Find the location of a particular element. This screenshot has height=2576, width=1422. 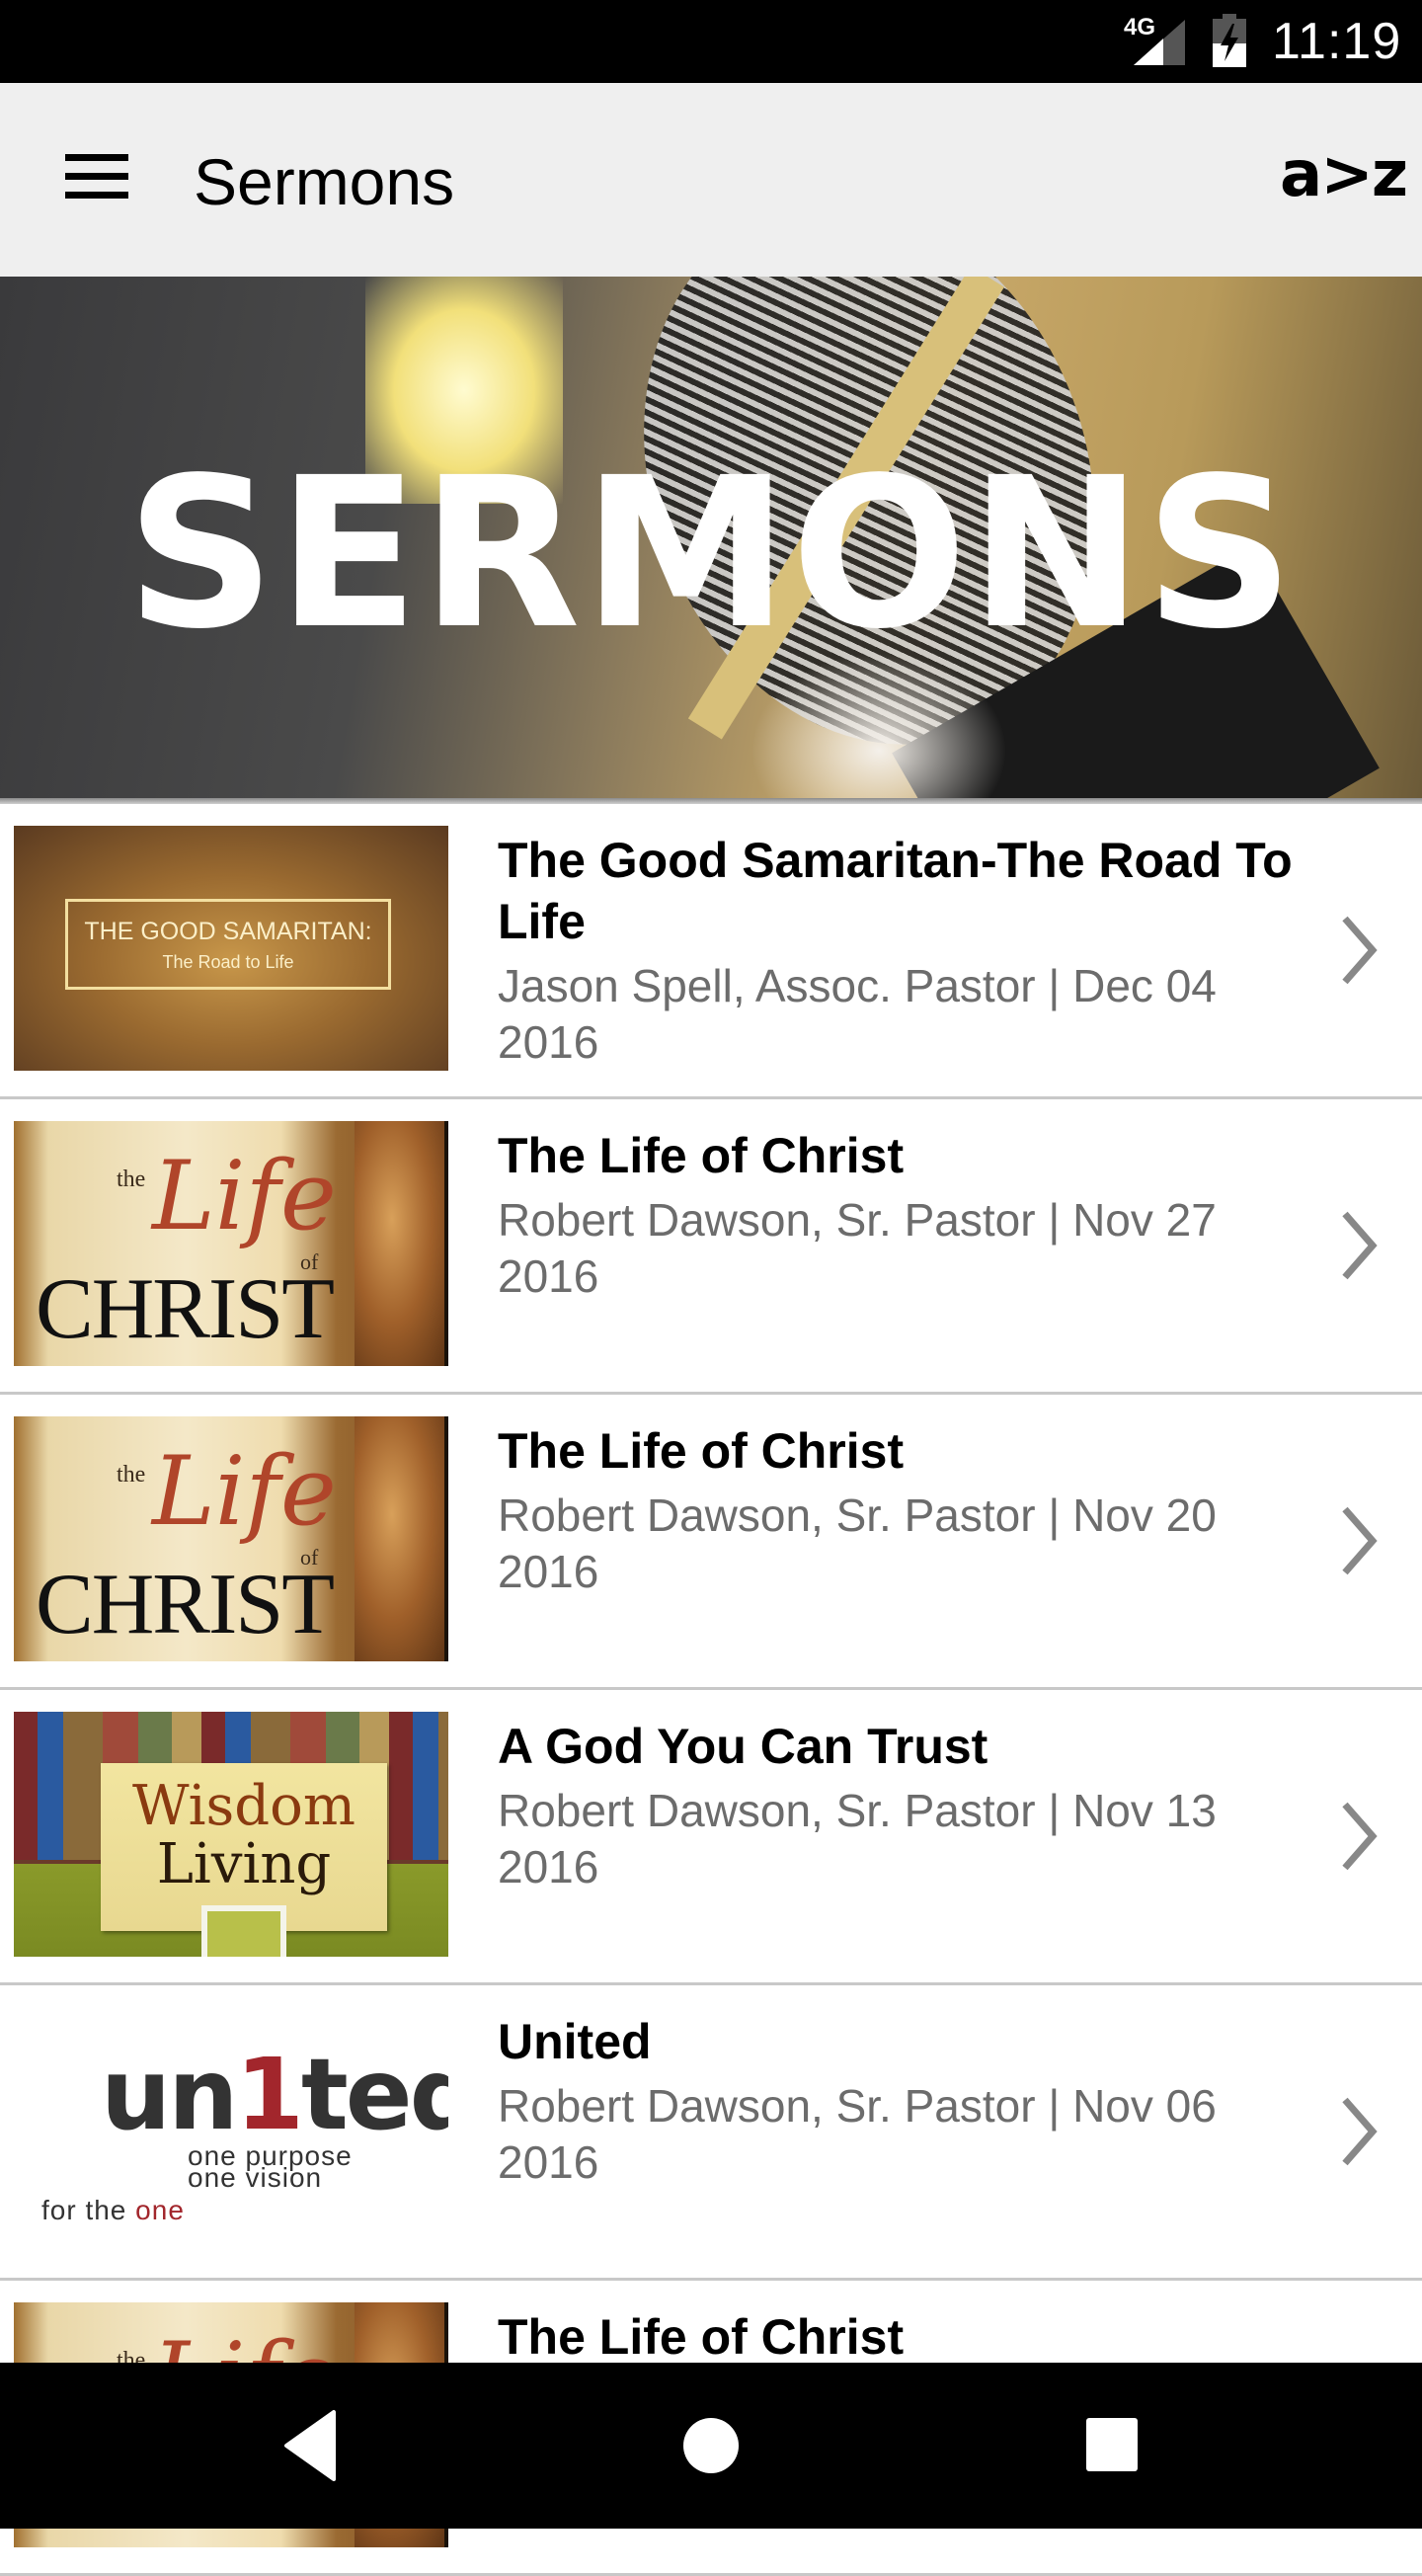

photo-frame-image is located at coordinates (244, 1931).